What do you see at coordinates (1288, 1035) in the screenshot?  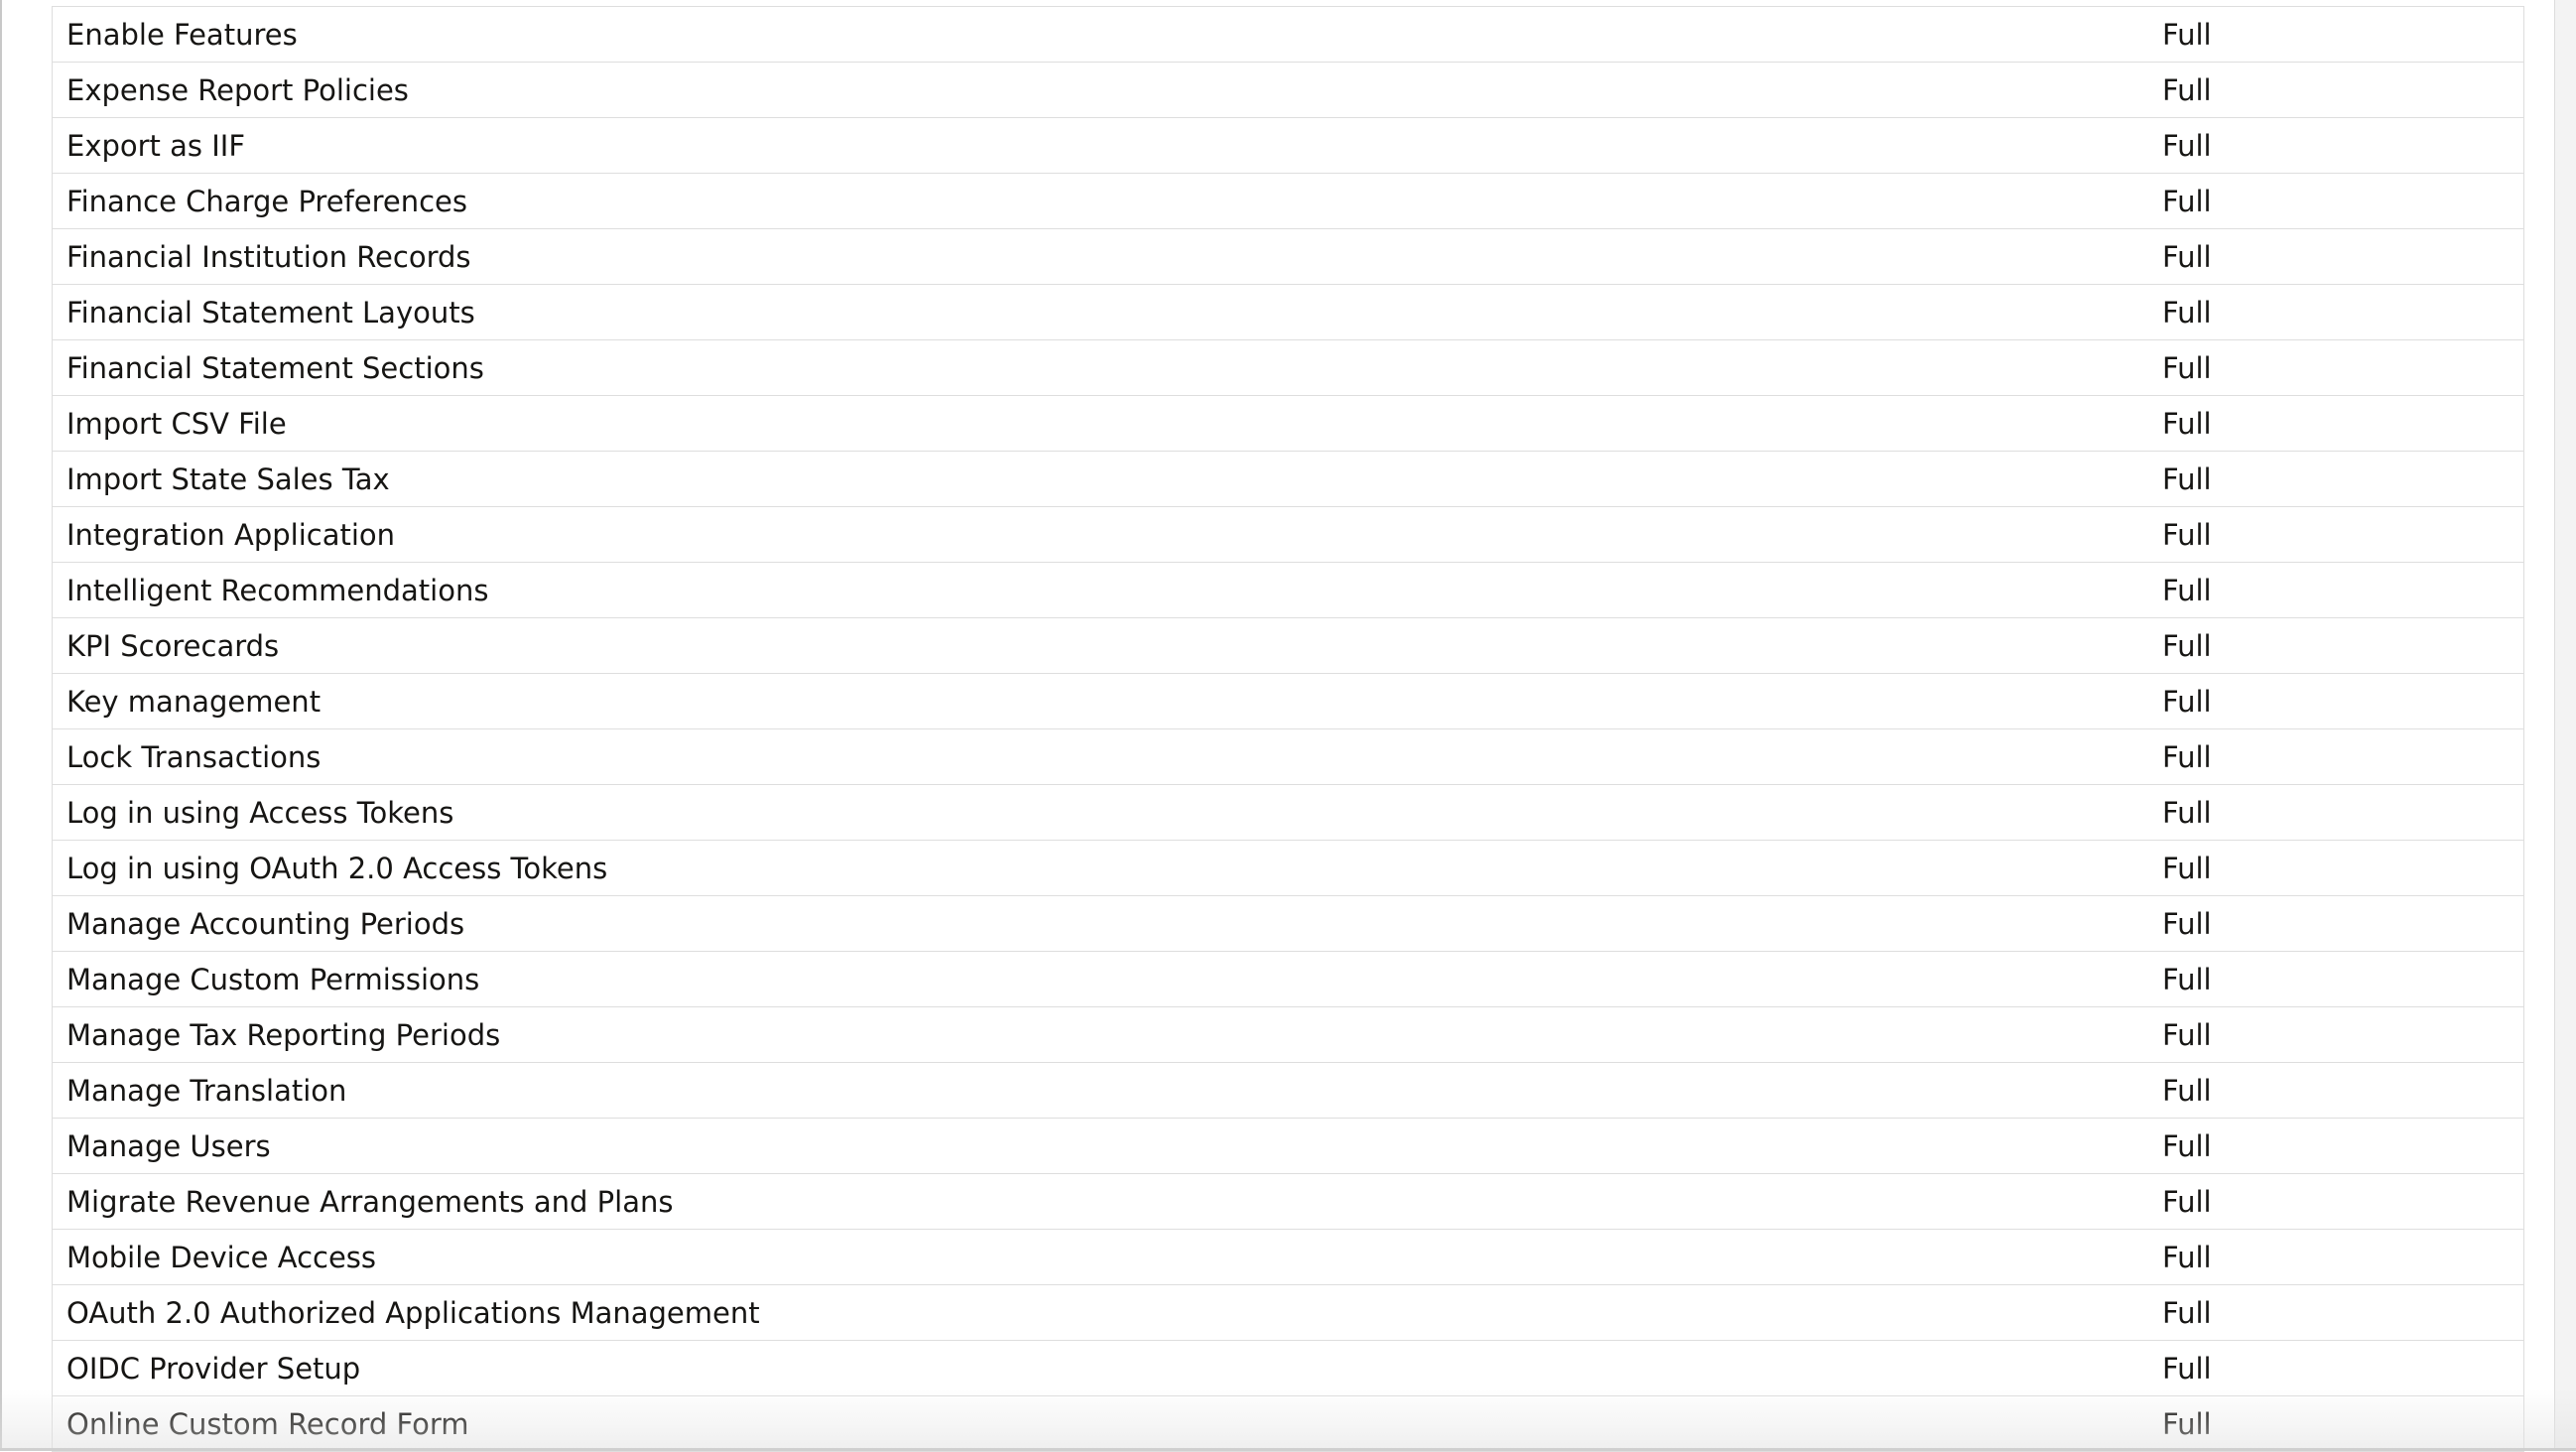 I see `table-row: Manage Tax Reporting Periods Full` at bounding box center [1288, 1035].